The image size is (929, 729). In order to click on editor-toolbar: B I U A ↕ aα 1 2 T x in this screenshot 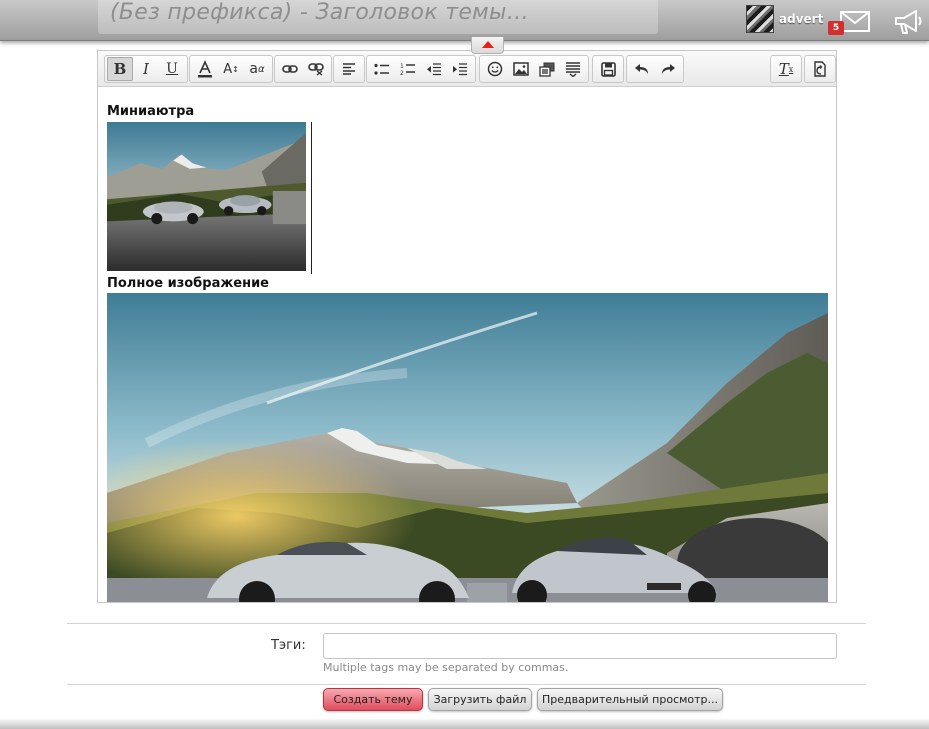, I will do `click(467, 69)`.